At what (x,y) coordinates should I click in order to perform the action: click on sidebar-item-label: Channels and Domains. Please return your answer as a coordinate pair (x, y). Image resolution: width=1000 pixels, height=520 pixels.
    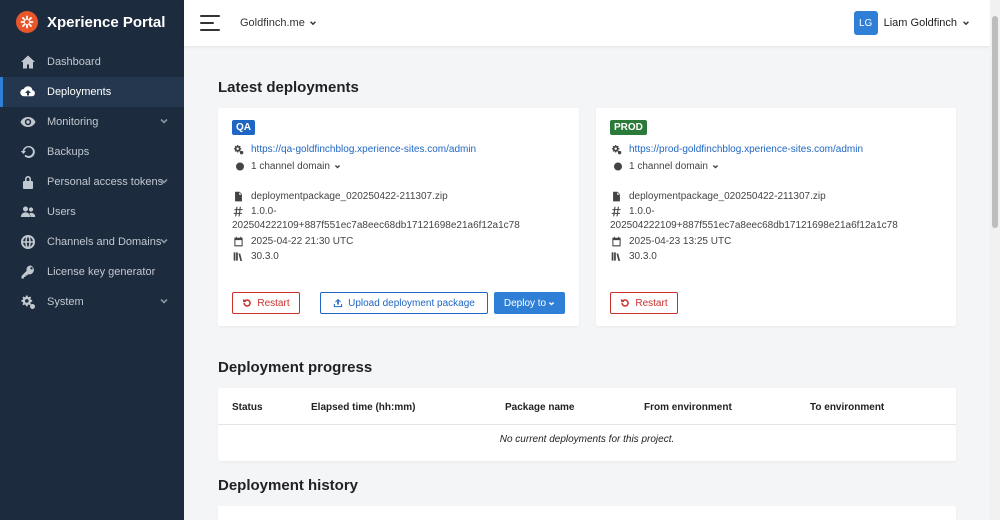
    Looking at the image, I should click on (104, 242).